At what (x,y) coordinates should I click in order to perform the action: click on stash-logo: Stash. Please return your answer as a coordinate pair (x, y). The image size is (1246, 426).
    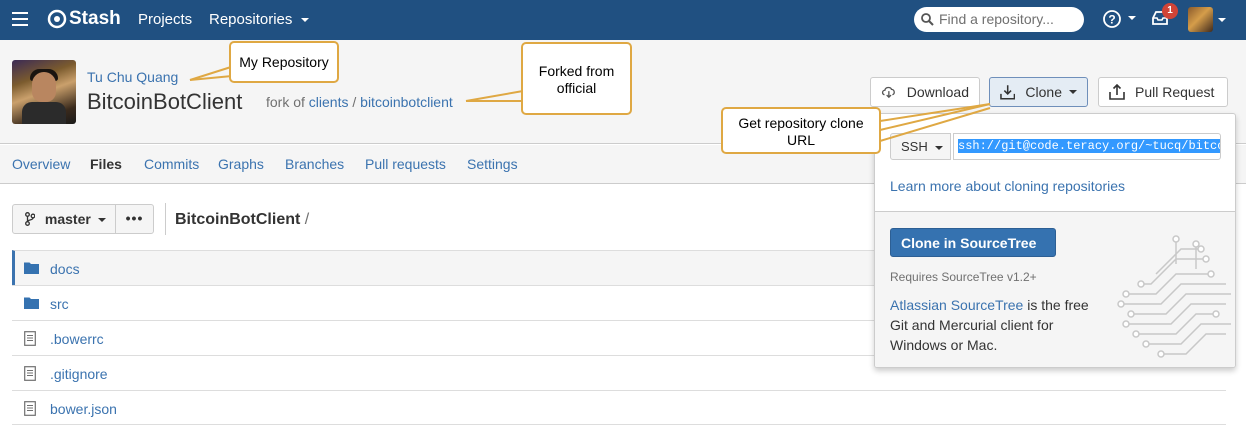
    Looking at the image, I should click on (84, 19).